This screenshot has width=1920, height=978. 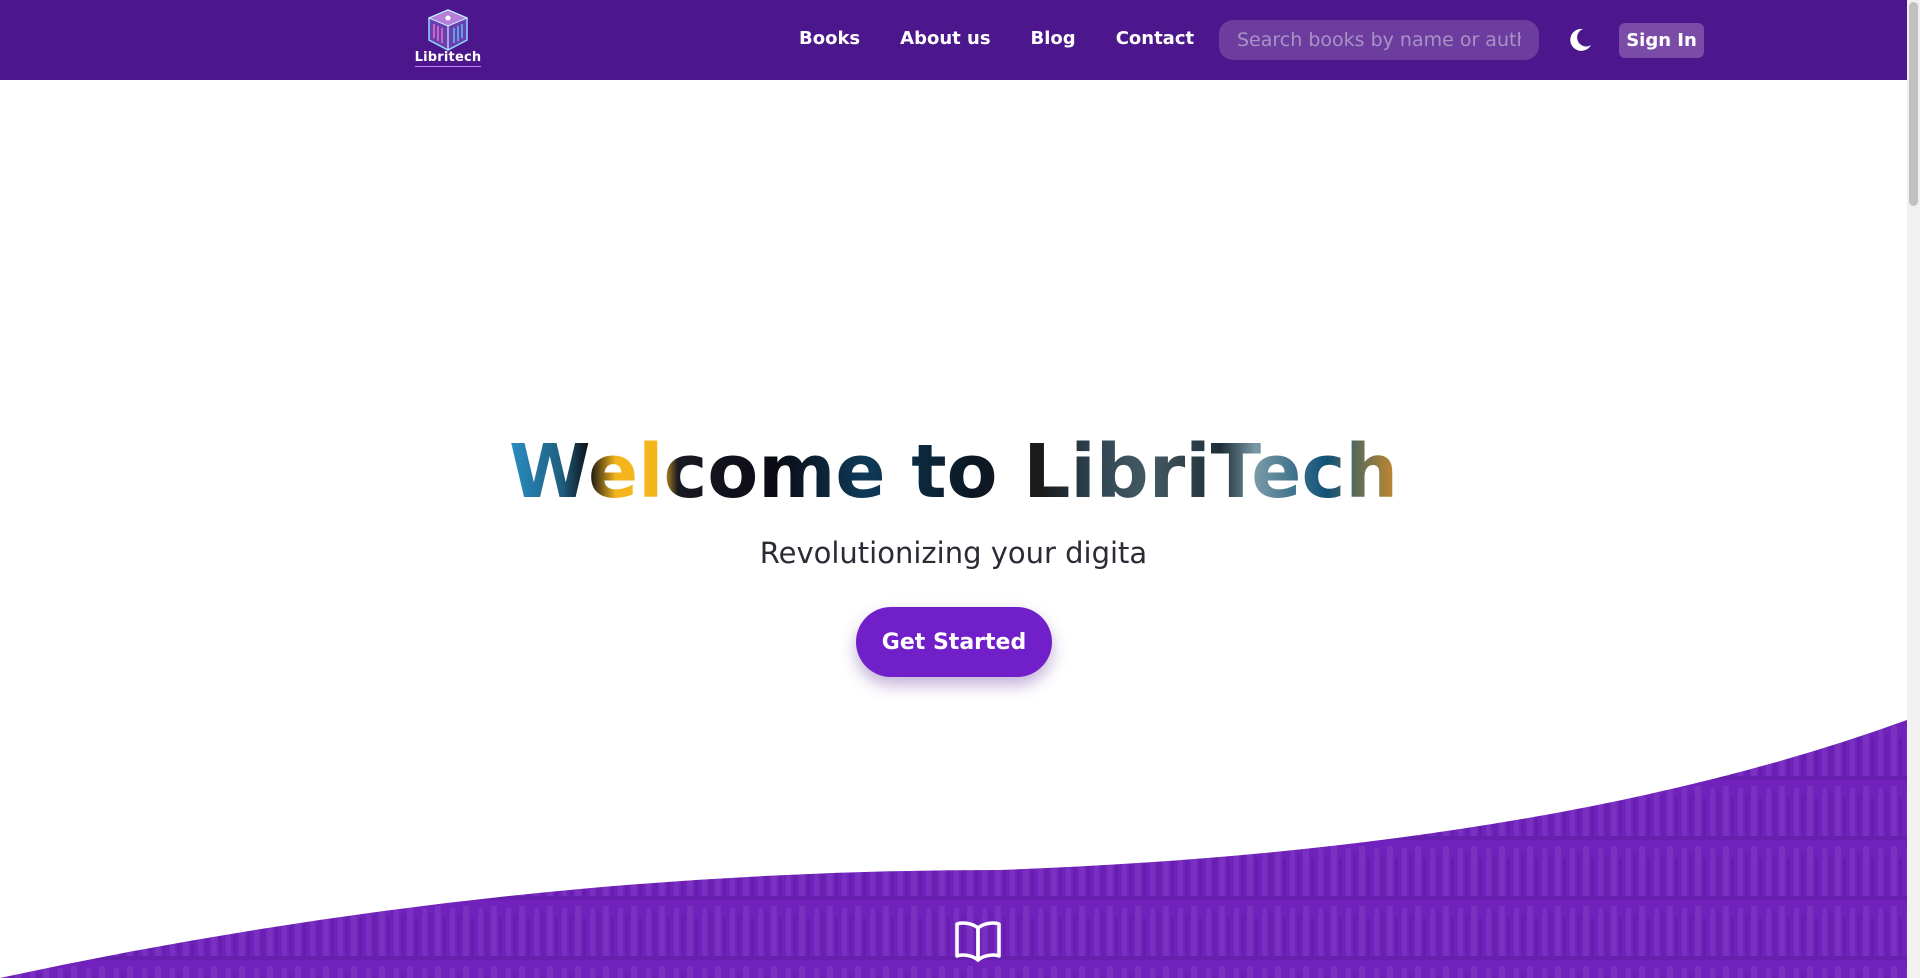 I want to click on hero-title-text: Welcome to LibriTech, so click(x=953, y=472).